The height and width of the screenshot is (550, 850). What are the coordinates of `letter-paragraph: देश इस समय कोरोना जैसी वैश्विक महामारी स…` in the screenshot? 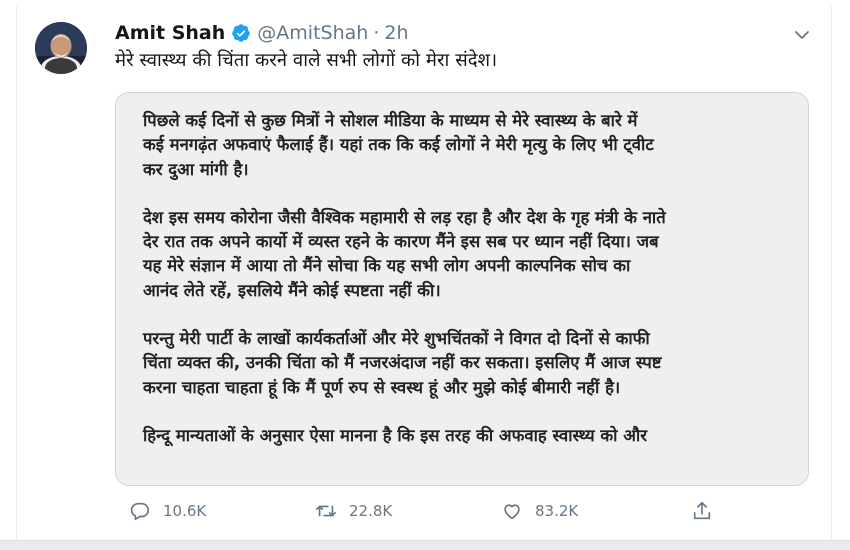 It's located at (463, 254).